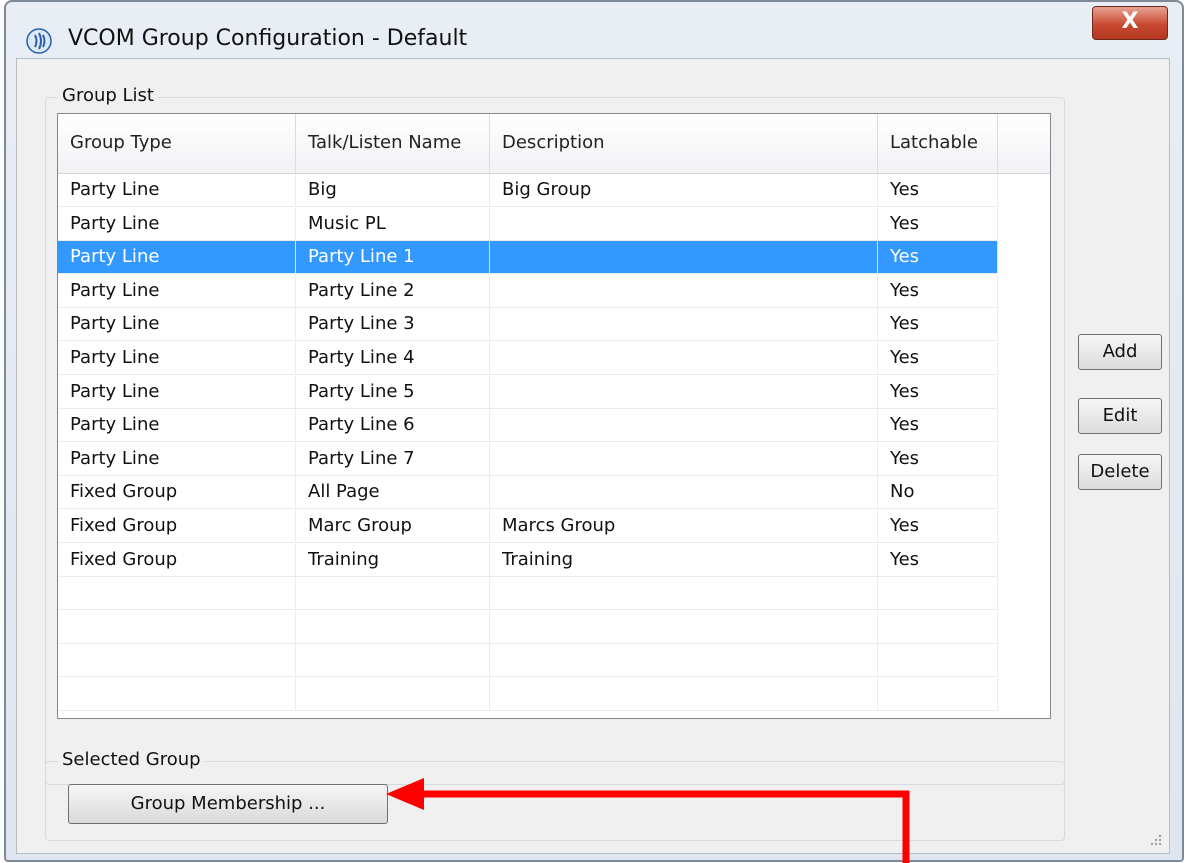 The height and width of the screenshot is (863, 1188). Describe the element at coordinates (938, 493) in the screenshot. I see `cell-latchable: No` at that location.